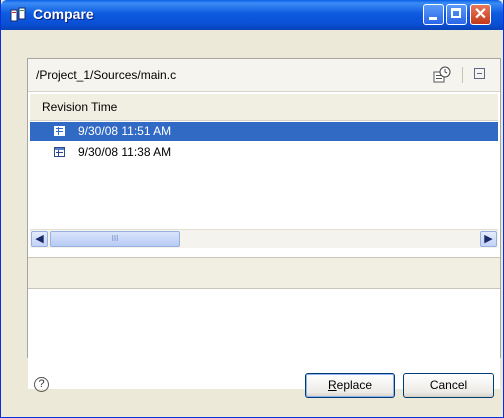  I want to click on help-icon: ?, so click(41, 384).